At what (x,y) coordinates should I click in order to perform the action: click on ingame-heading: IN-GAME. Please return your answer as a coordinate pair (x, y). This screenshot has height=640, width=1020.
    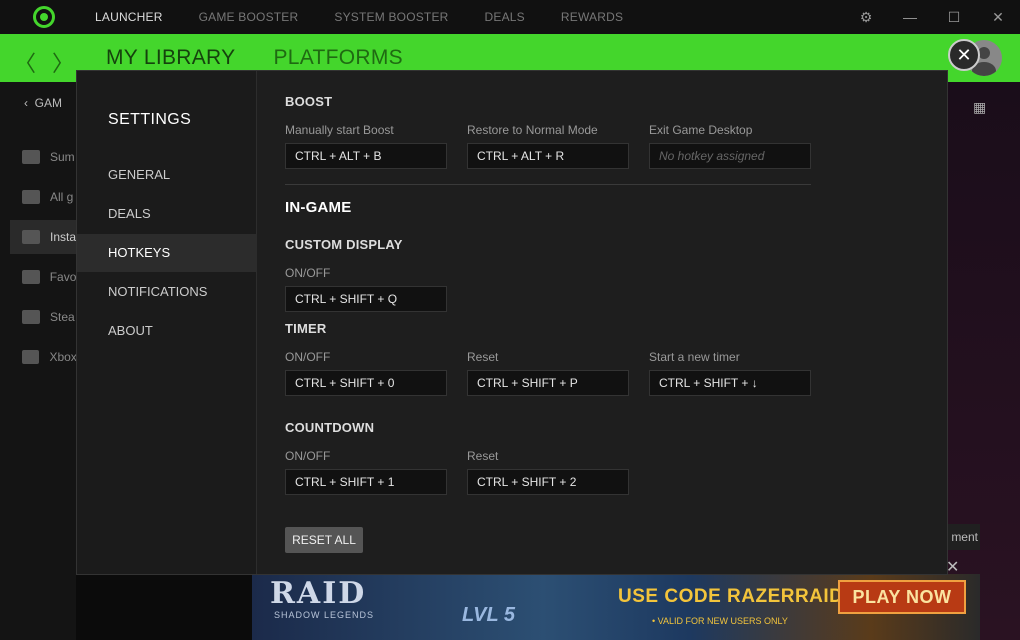
    Looking at the image, I should click on (318, 207).